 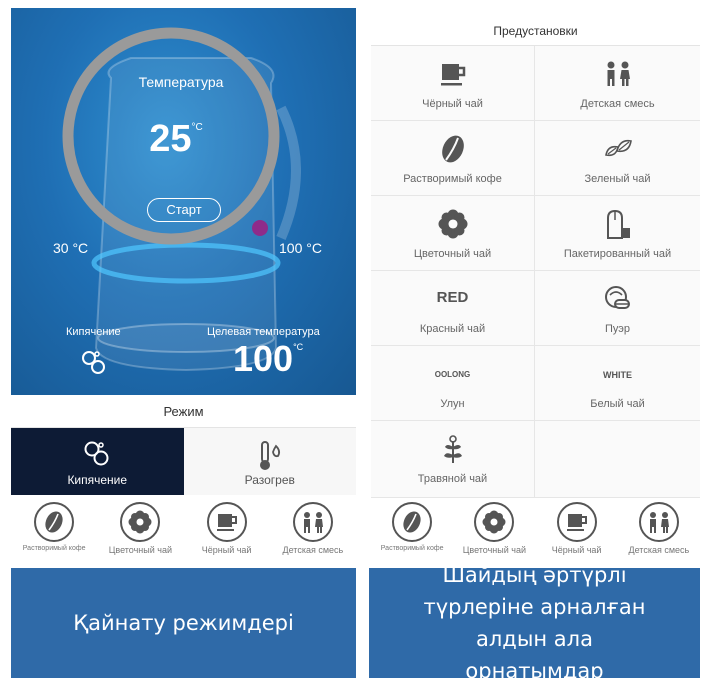 I want to click on range-max-label: 100 °C, so click(x=300, y=248).